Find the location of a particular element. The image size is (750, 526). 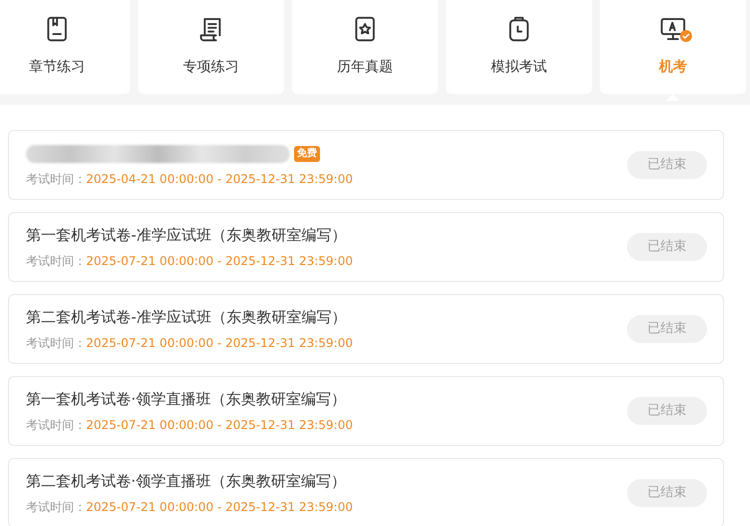

category-tab: 历年真题 is located at coordinates (365, 47).